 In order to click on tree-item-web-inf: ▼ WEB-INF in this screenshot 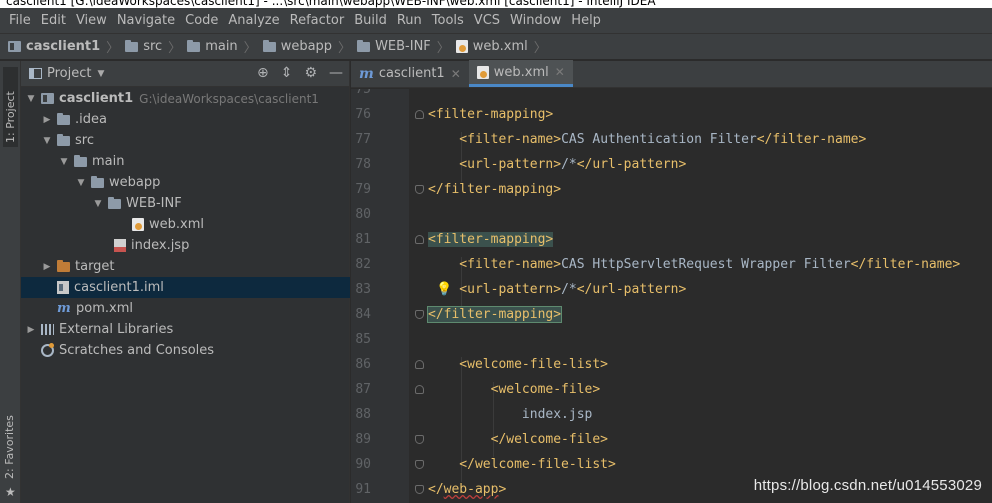, I will do `click(185, 203)`.